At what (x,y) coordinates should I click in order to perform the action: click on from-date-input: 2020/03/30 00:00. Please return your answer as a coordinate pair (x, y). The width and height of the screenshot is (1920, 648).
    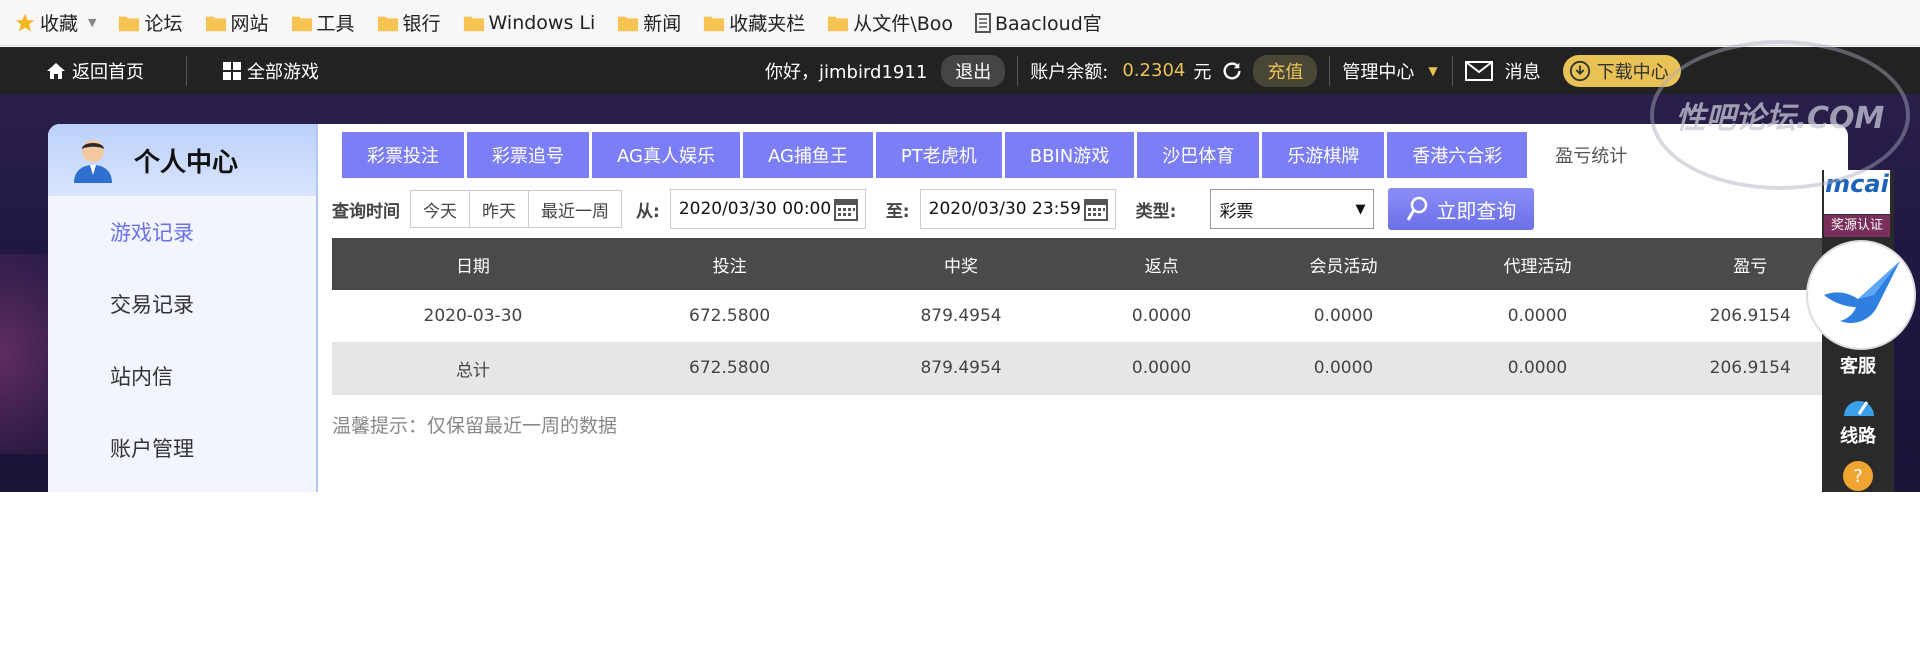
    Looking at the image, I should click on (767, 209).